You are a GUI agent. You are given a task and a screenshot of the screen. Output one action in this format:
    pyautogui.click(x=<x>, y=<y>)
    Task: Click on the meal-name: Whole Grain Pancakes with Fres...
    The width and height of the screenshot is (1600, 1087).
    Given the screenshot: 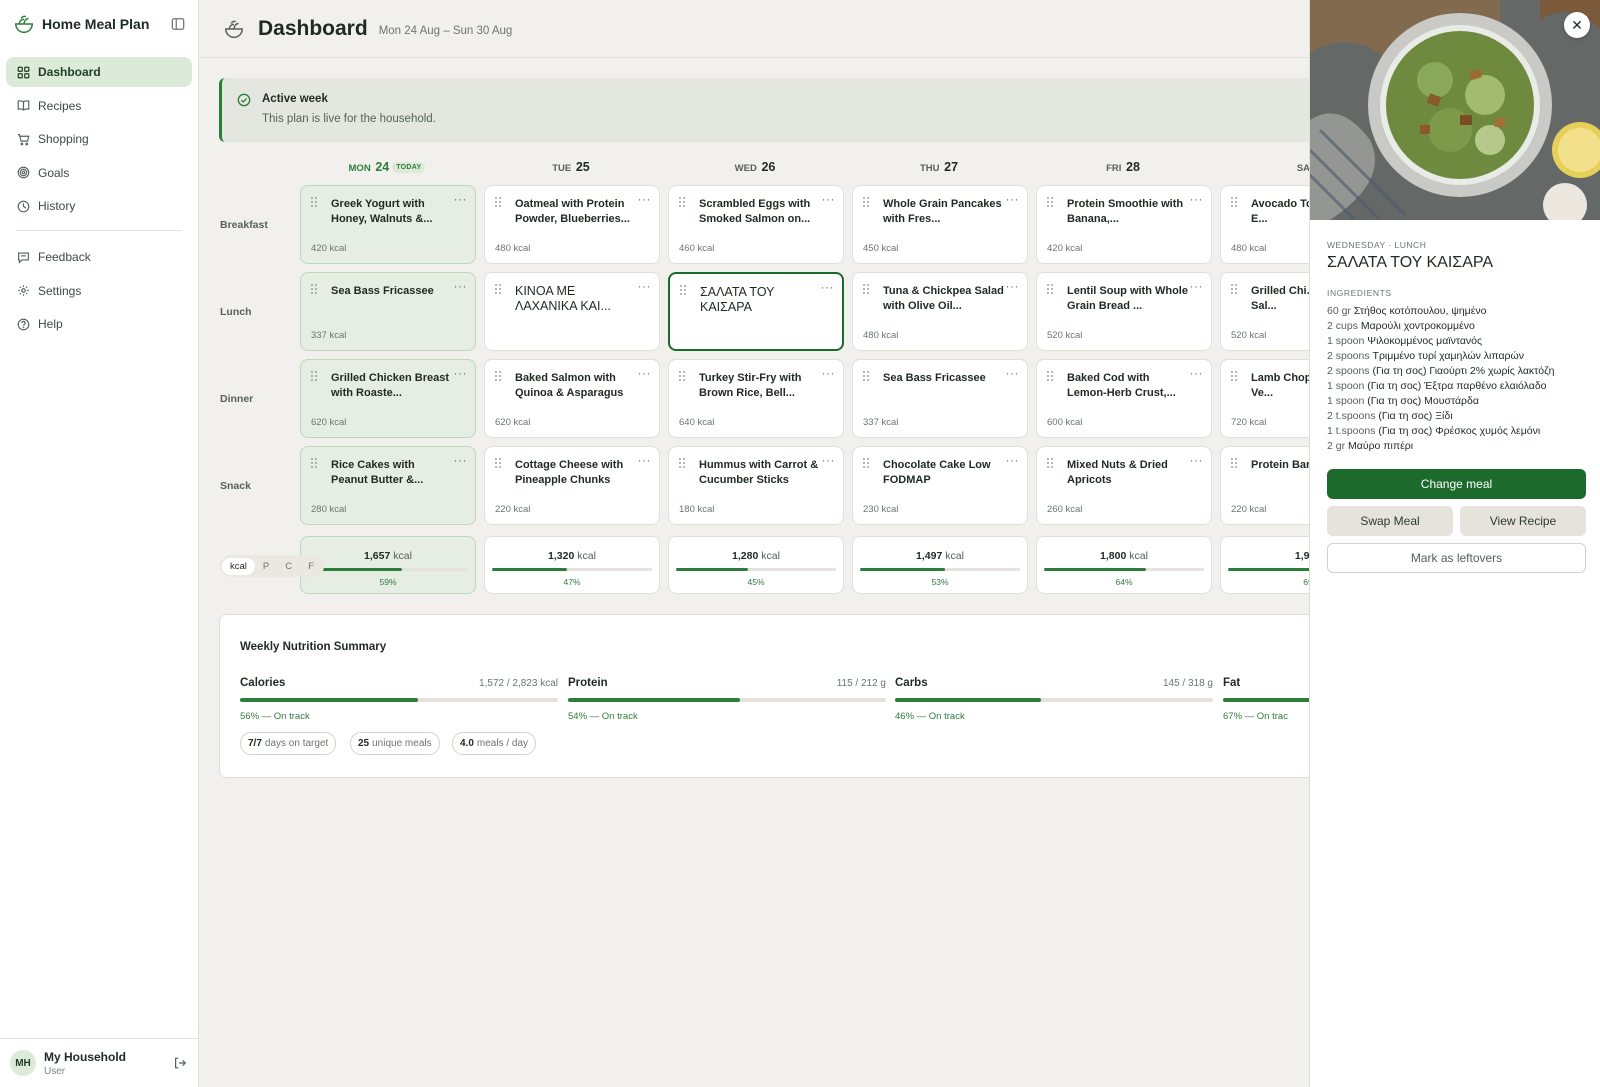 What is the action you would take?
    pyautogui.click(x=942, y=211)
    